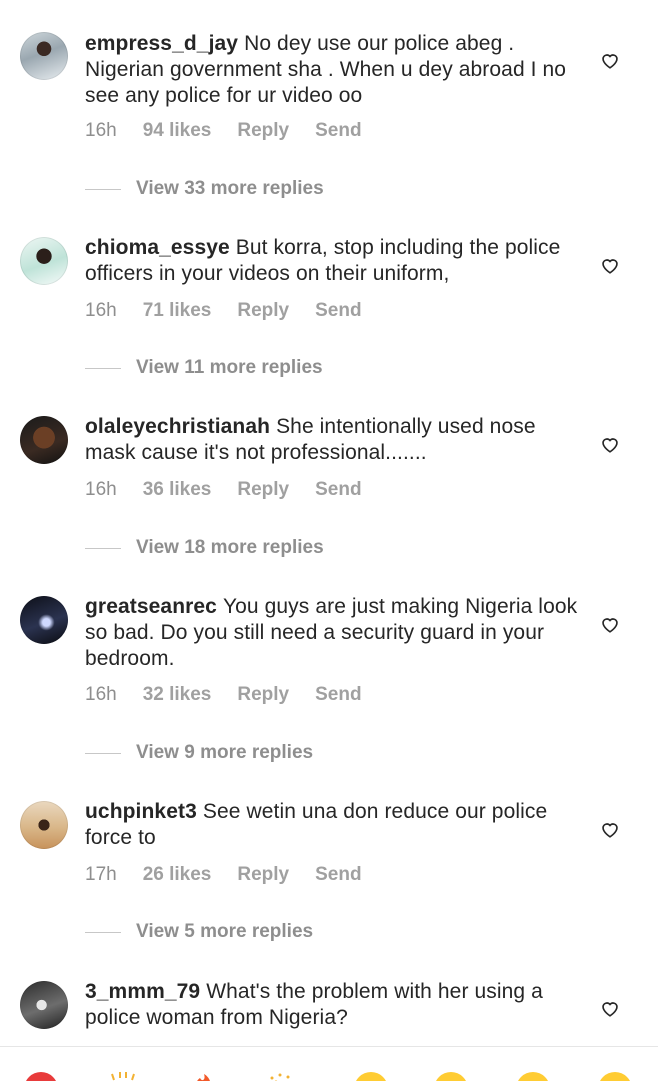 Image resolution: width=658 pixels, height=1081 pixels. I want to click on comment-meta: 17h 26 likes Reply Send, so click(223, 875).